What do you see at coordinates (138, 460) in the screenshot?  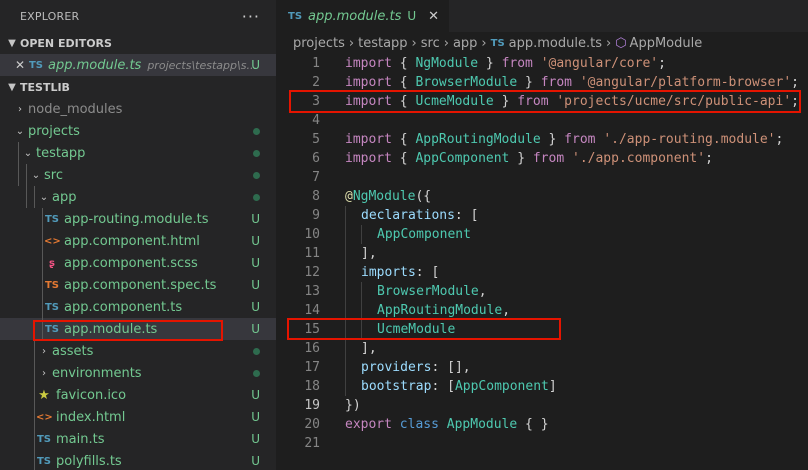 I see `tree-item-polyfills-ts: TS polyfills.ts U` at bounding box center [138, 460].